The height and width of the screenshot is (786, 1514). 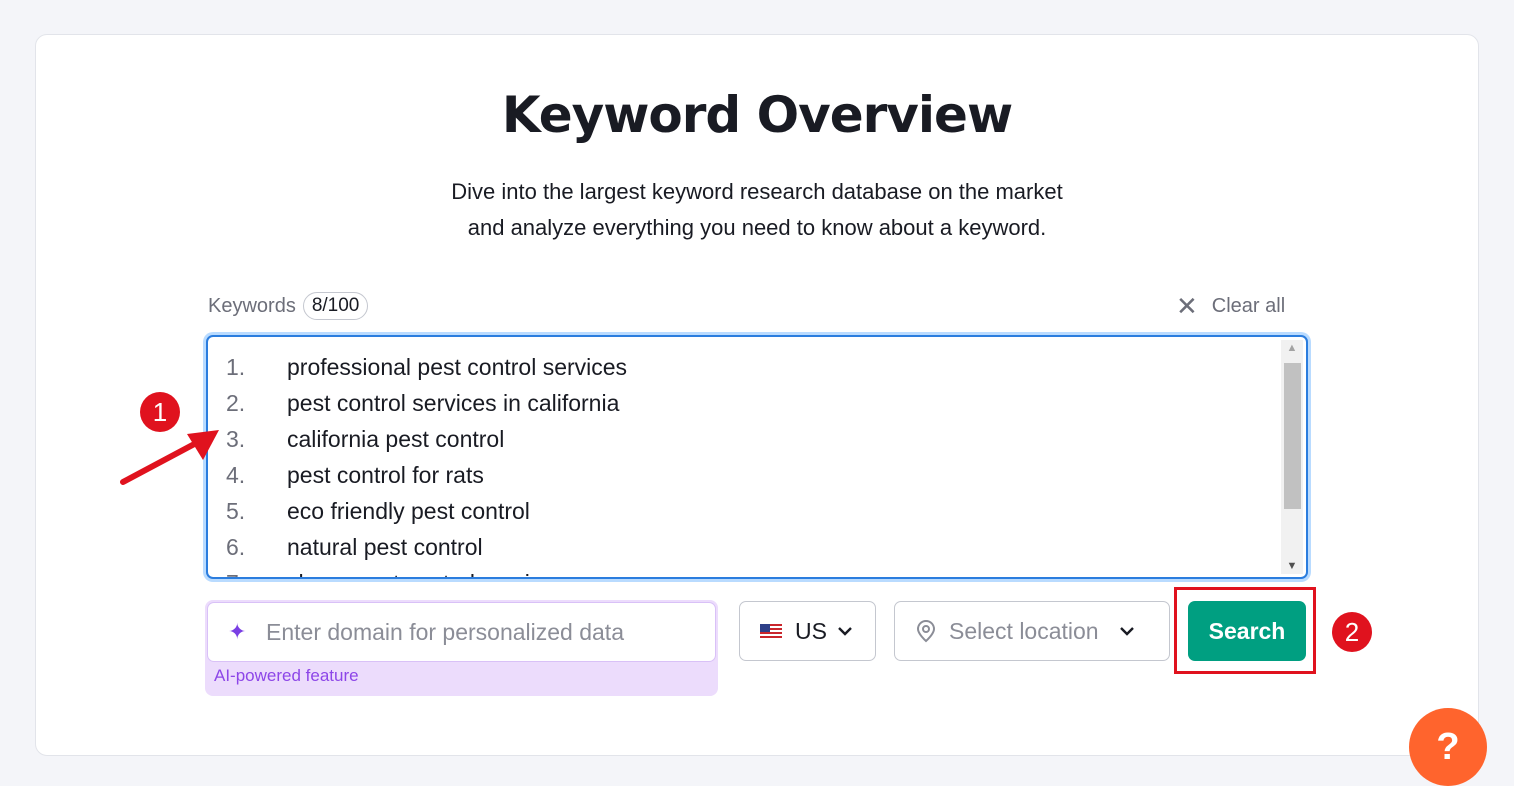 What do you see at coordinates (236, 438) in the screenshot?
I see `keyword-number: 3.` at bounding box center [236, 438].